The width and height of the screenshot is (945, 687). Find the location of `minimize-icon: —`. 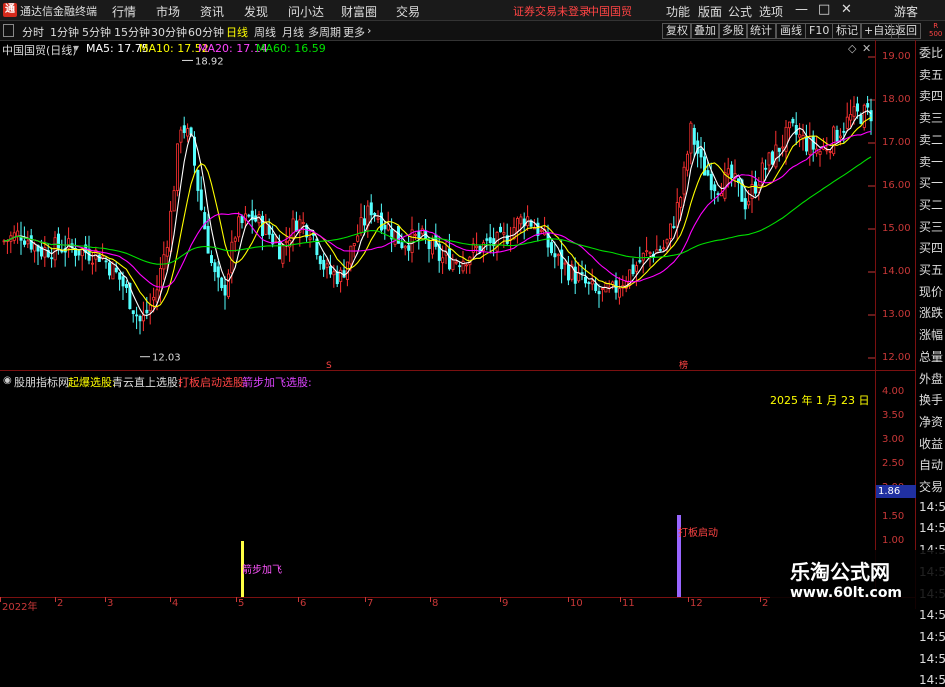

minimize-icon: — is located at coordinates (801, 9).